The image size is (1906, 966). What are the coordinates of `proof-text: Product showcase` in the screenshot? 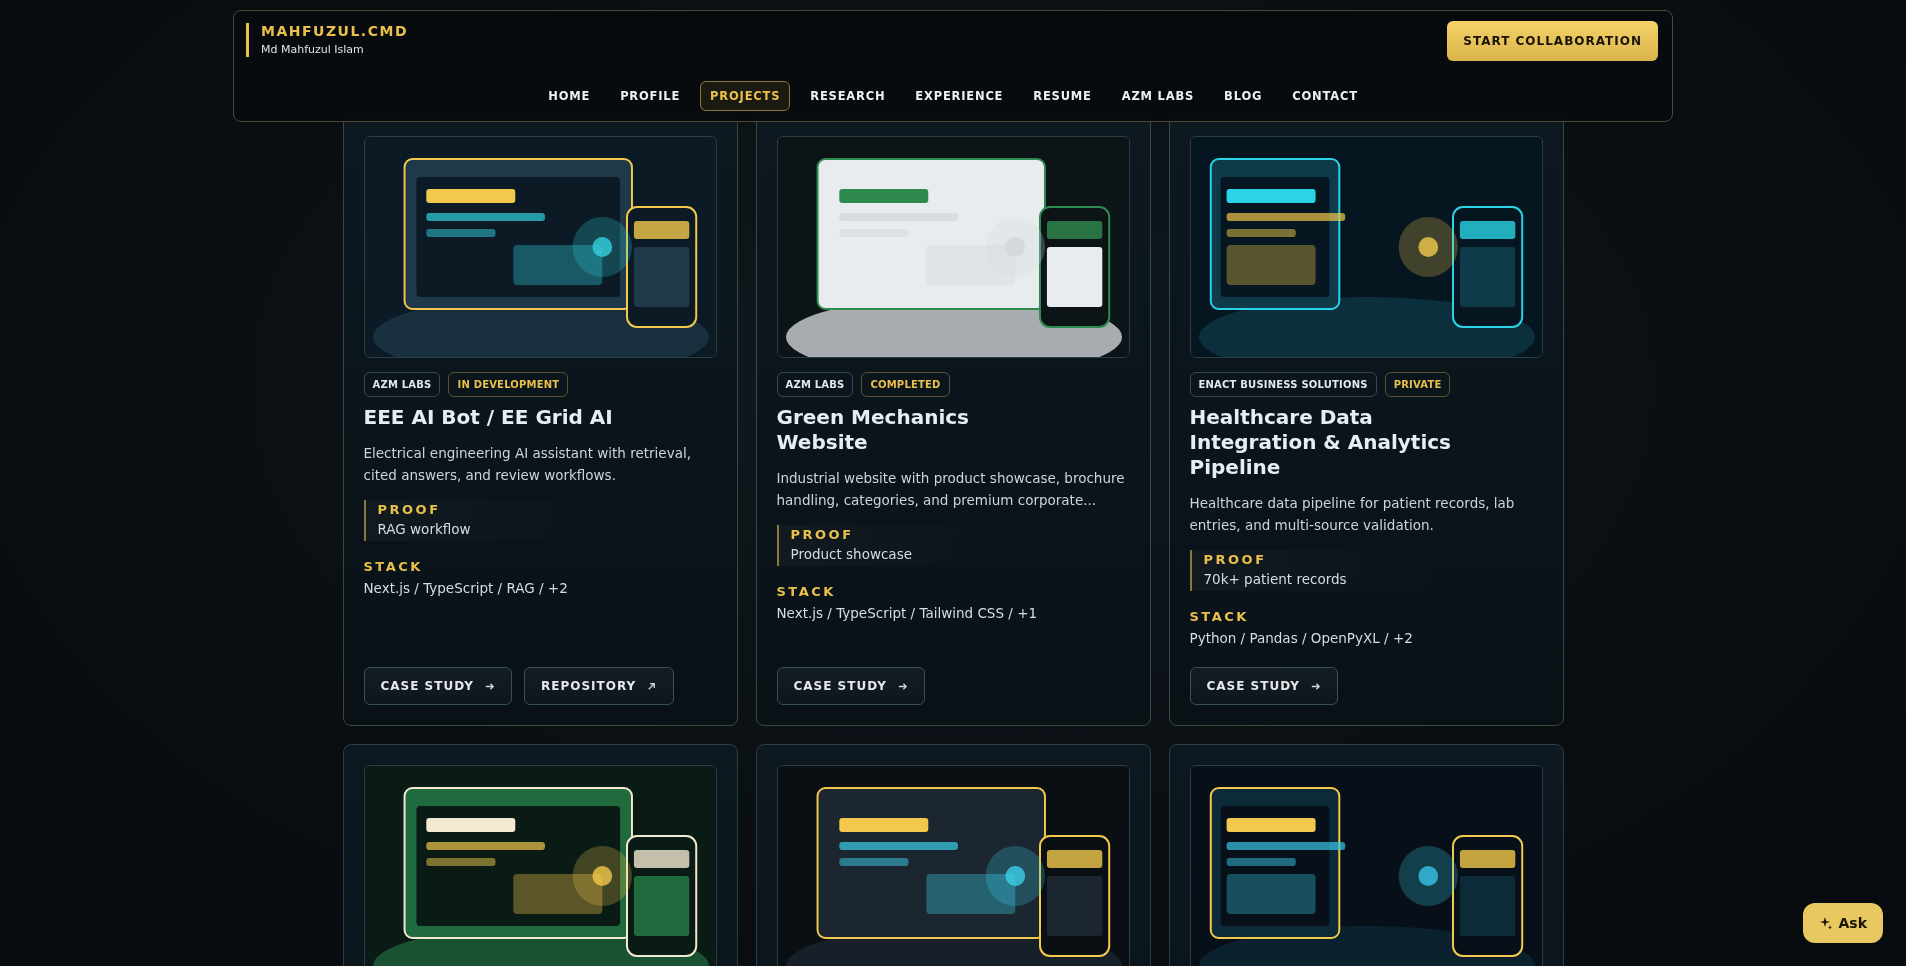 It's located at (851, 554).